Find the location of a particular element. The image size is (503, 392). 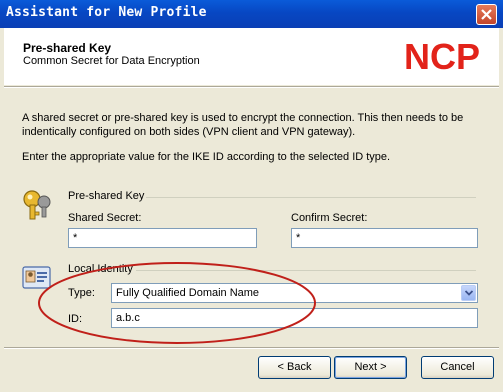

chevron-down-icon is located at coordinates (469, 293).